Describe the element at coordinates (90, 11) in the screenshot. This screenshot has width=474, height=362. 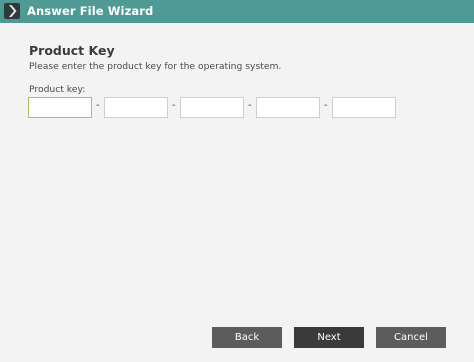
I see `window-title: Answer File Wizard` at that location.